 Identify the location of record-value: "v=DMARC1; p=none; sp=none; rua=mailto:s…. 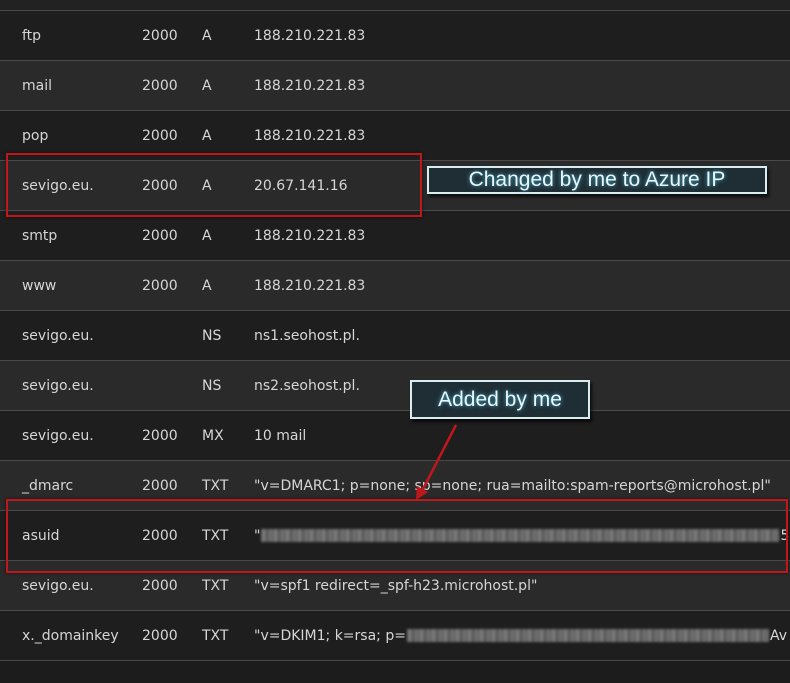
(512, 485).